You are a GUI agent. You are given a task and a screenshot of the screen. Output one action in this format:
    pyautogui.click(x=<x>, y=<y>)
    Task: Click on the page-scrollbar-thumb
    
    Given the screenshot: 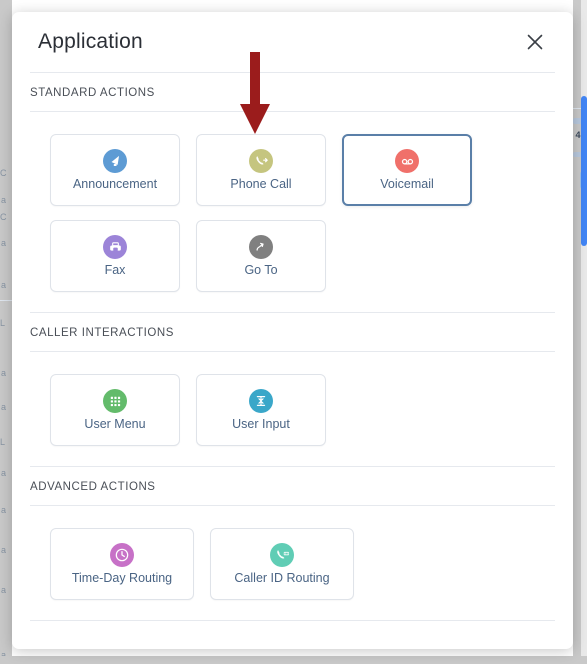 What is the action you would take?
    pyautogui.click(x=584, y=171)
    